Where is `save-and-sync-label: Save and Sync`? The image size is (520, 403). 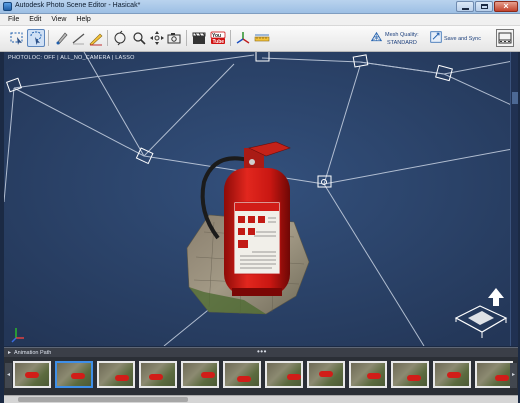 save-and-sync-label: Save and Sync is located at coordinates (462, 39).